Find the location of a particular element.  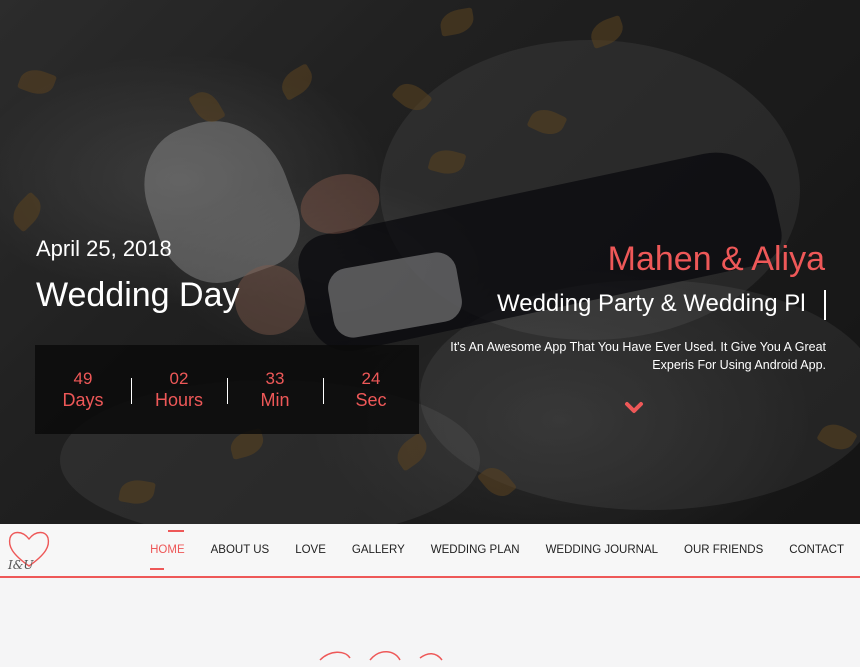

countdown-minutes: 33 Min is located at coordinates (275, 389).